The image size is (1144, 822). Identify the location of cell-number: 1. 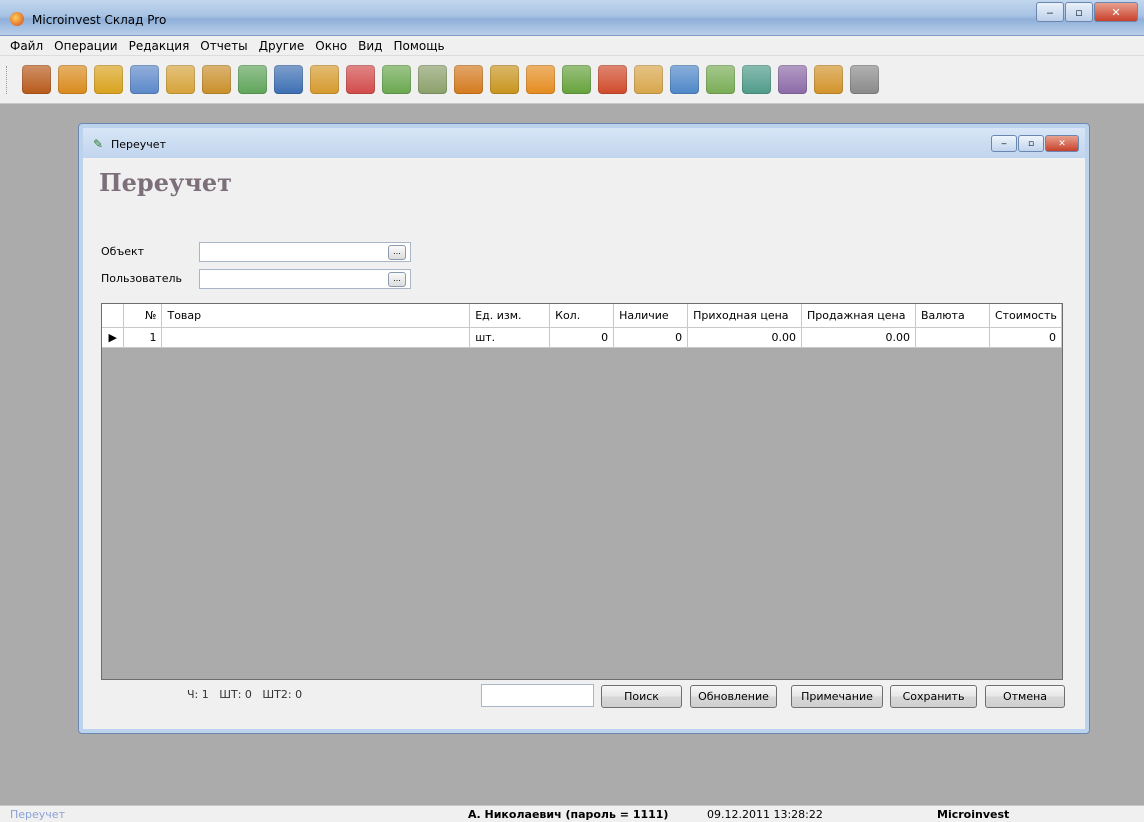
(143, 337).